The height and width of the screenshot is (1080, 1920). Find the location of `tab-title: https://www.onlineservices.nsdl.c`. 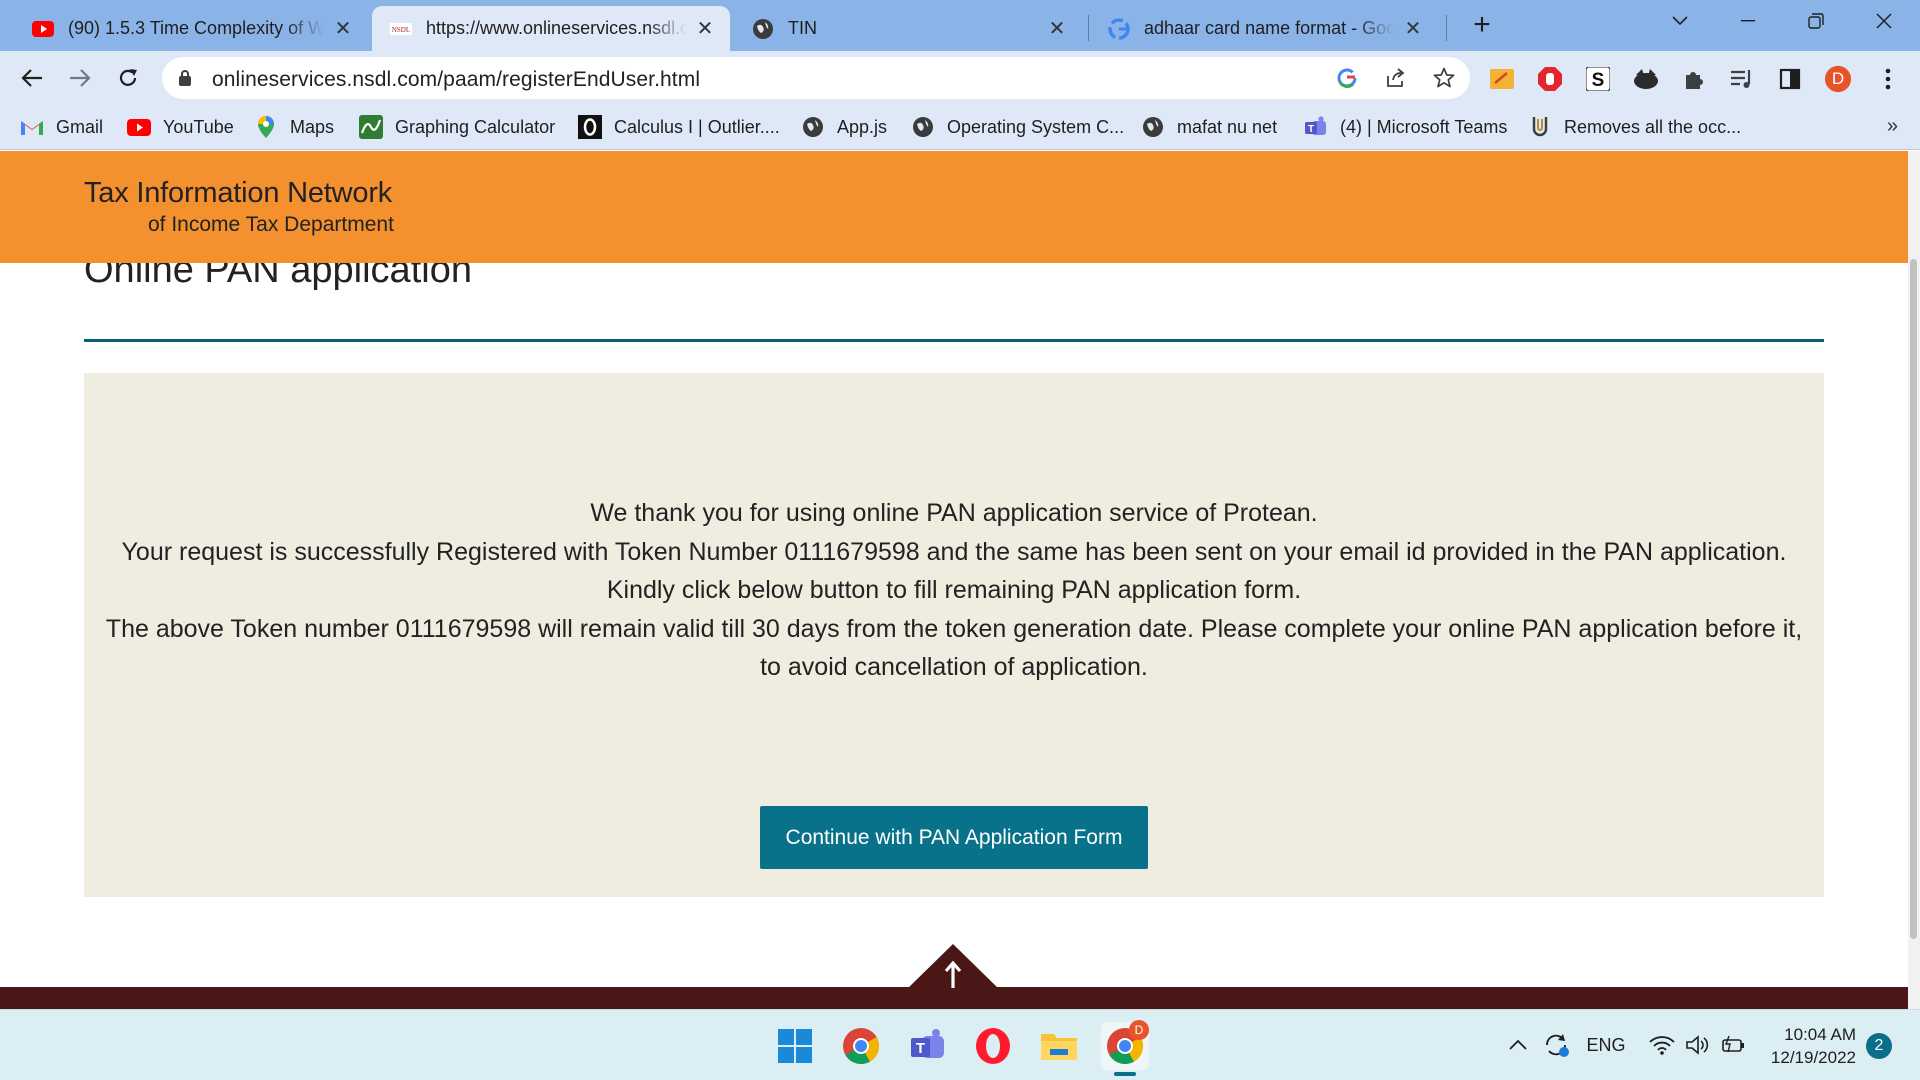

tab-title: https://www.onlineservices.nsdl.c is located at coordinates (556, 28).